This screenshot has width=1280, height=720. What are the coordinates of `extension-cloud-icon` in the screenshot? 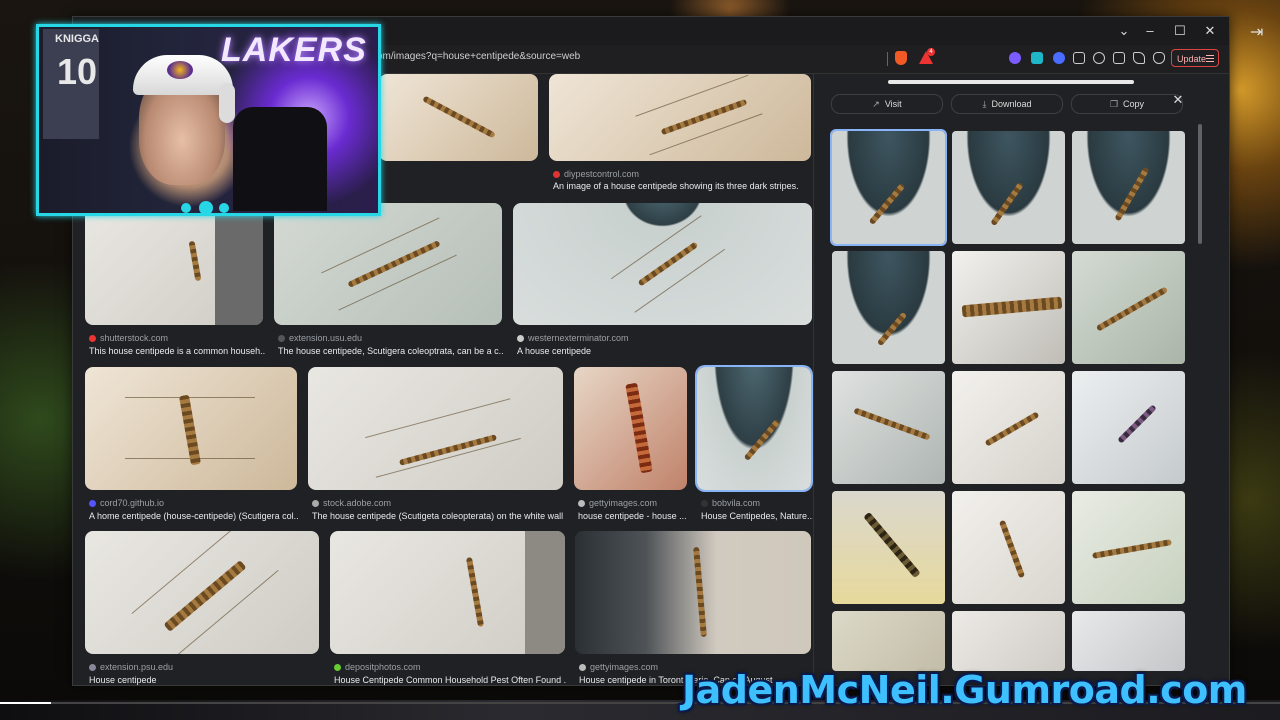 It's located at (1015, 58).